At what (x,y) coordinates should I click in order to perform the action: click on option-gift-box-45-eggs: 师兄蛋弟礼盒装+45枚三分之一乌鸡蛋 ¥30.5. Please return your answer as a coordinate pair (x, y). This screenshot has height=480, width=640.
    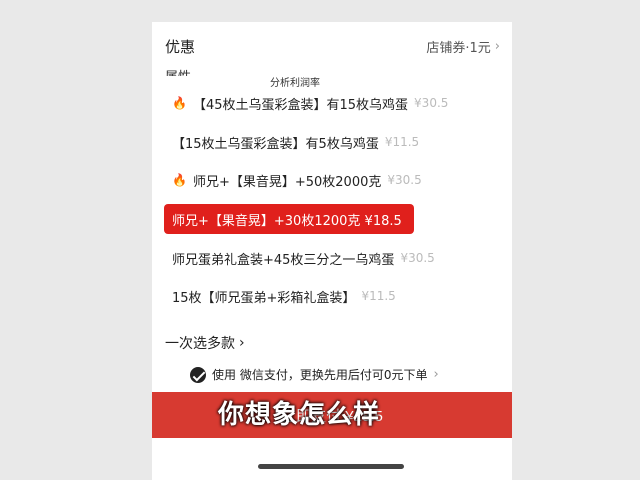
    Looking at the image, I should click on (303, 258).